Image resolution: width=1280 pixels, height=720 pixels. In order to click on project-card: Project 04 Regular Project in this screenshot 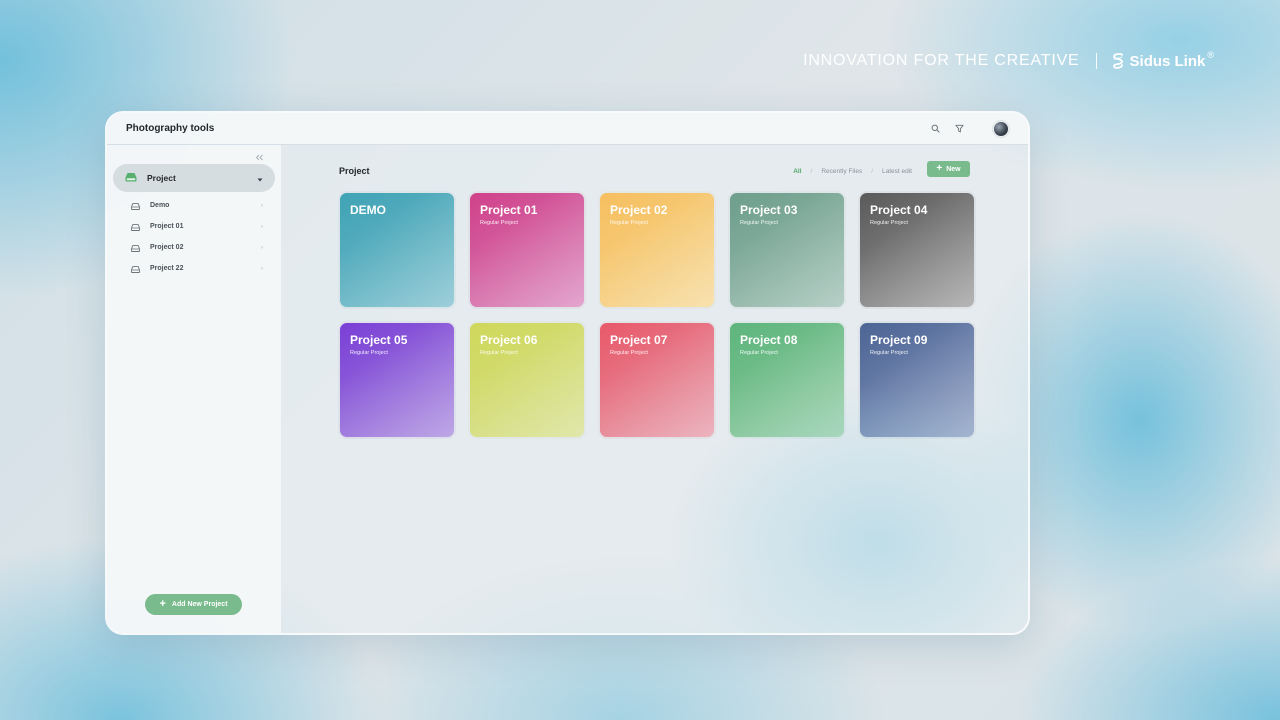, I will do `click(917, 250)`.